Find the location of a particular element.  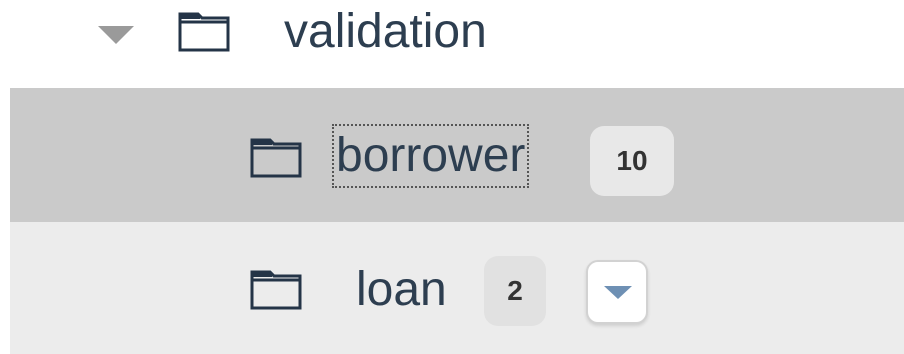

count-badge: 2 is located at coordinates (515, 291).